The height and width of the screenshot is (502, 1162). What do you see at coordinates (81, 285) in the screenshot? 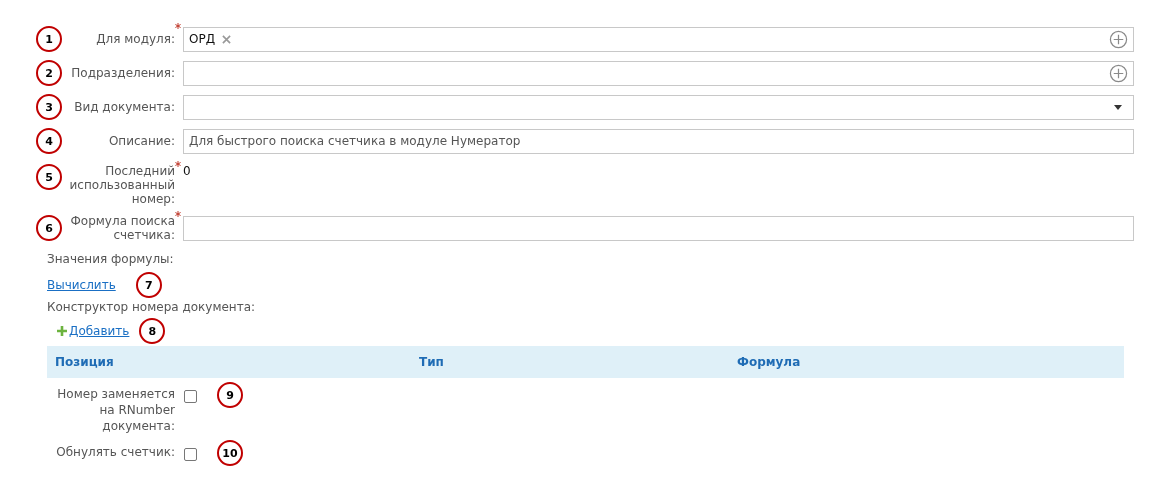
I see `calculate-link: Вычислить` at bounding box center [81, 285].